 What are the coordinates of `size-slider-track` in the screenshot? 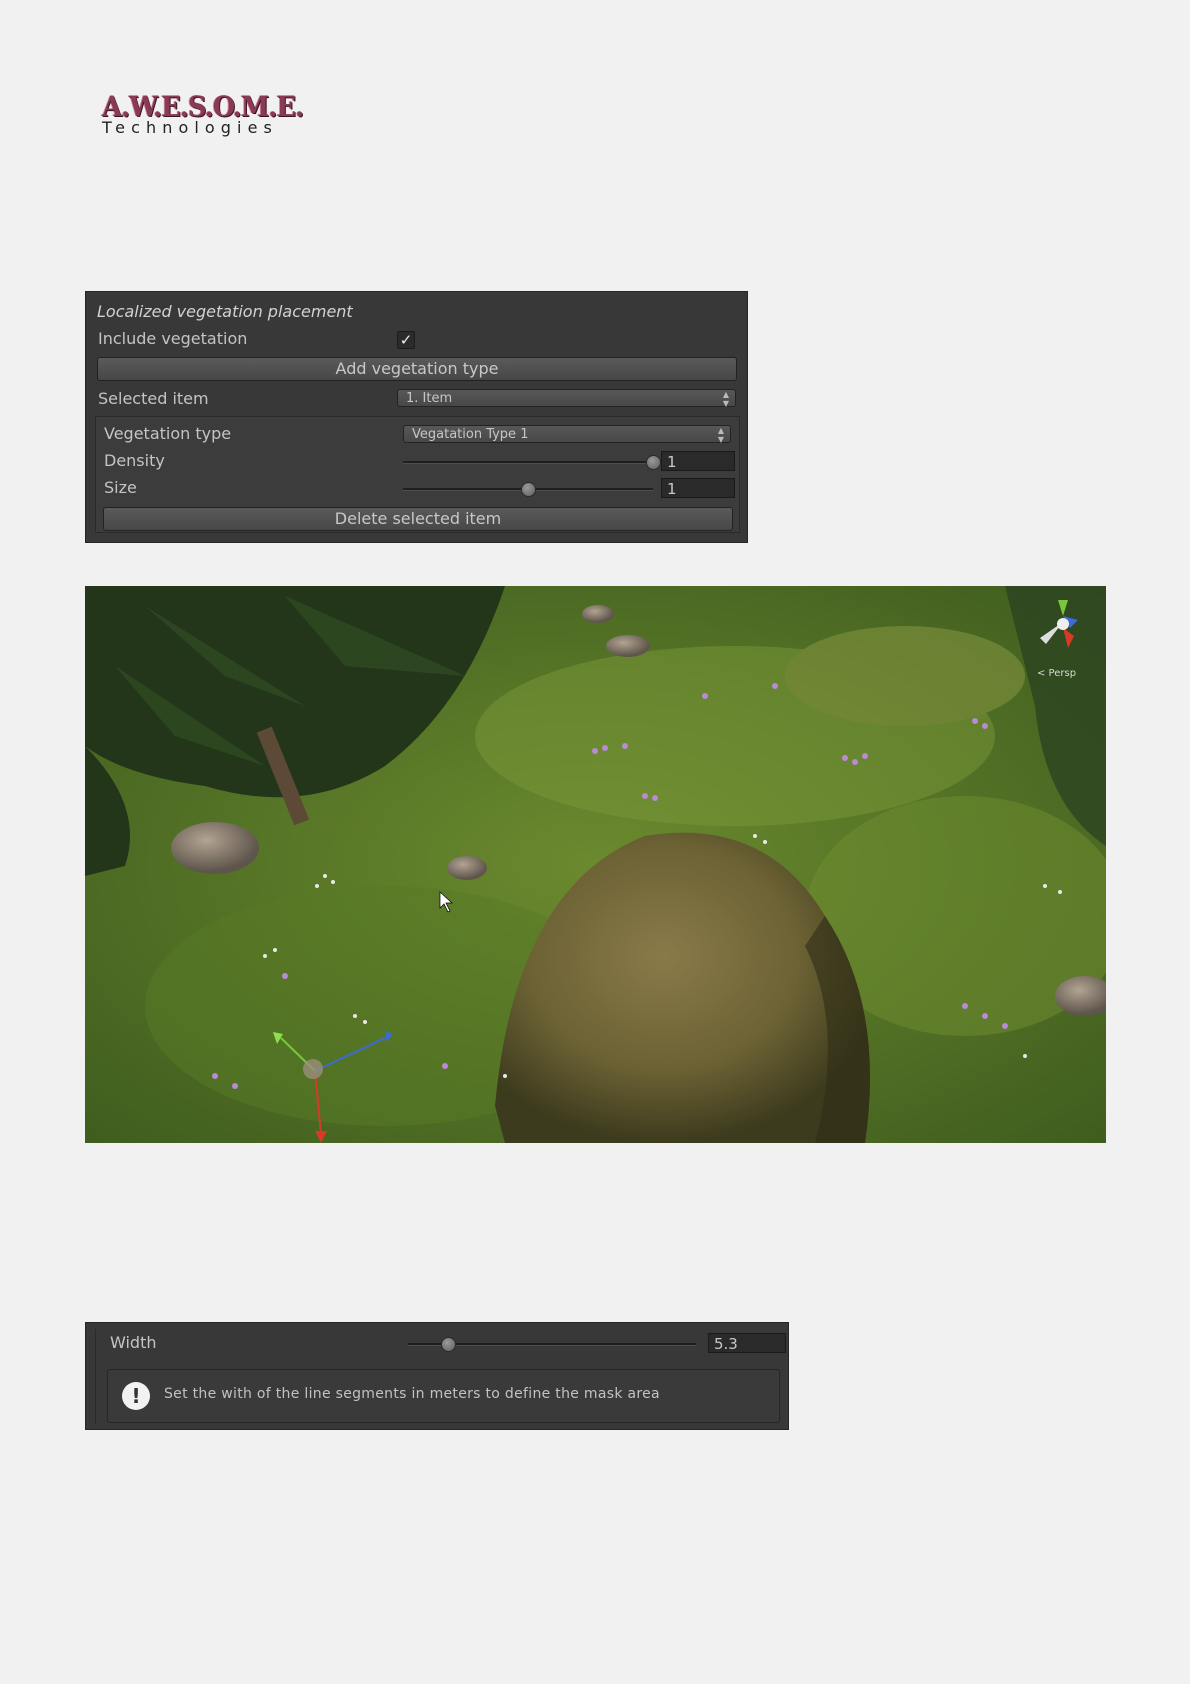 It's located at (528, 489).